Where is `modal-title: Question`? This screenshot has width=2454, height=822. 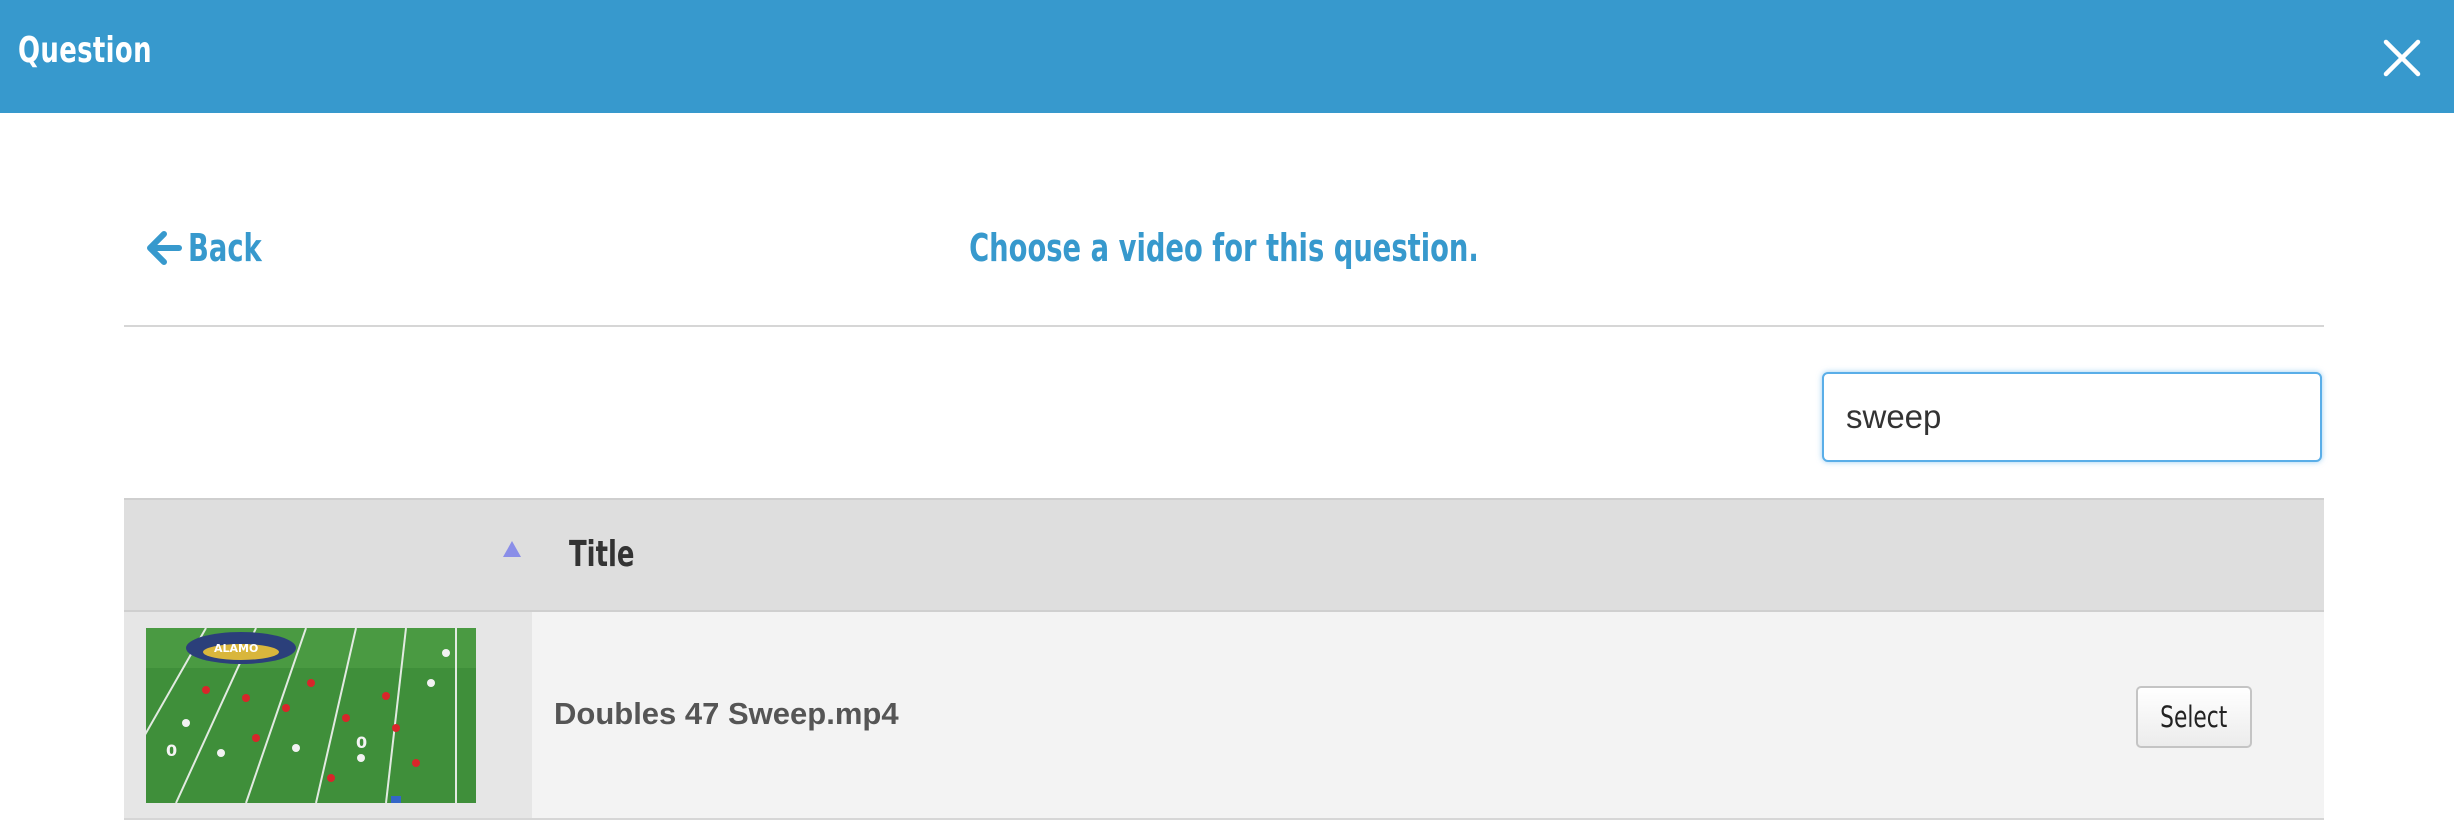
modal-title: Question is located at coordinates (85, 50).